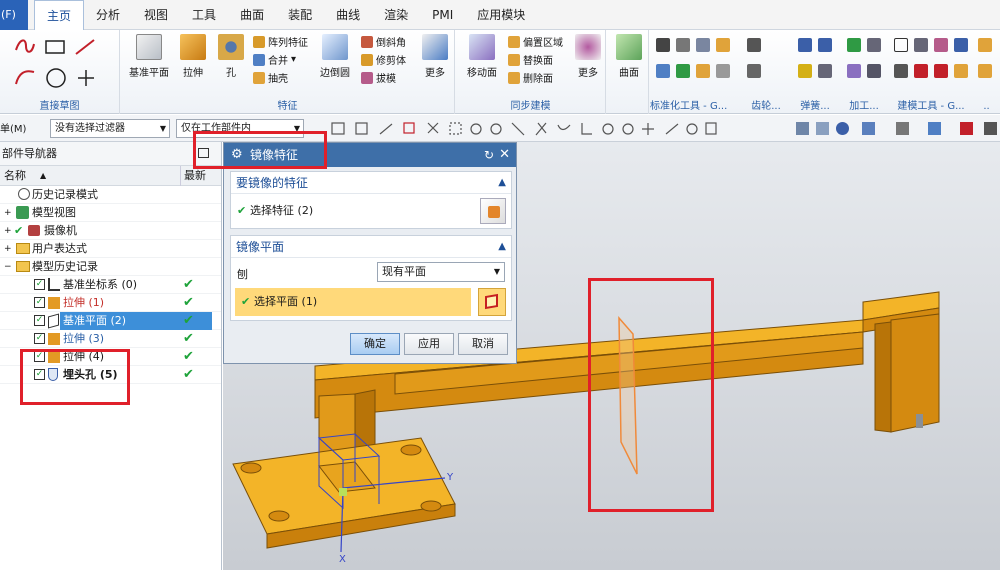 This screenshot has height=570, width=1000. What do you see at coordinates (901, 45) in the screenshot?
I see `triangle-icon` at bounding box center [901, 45].